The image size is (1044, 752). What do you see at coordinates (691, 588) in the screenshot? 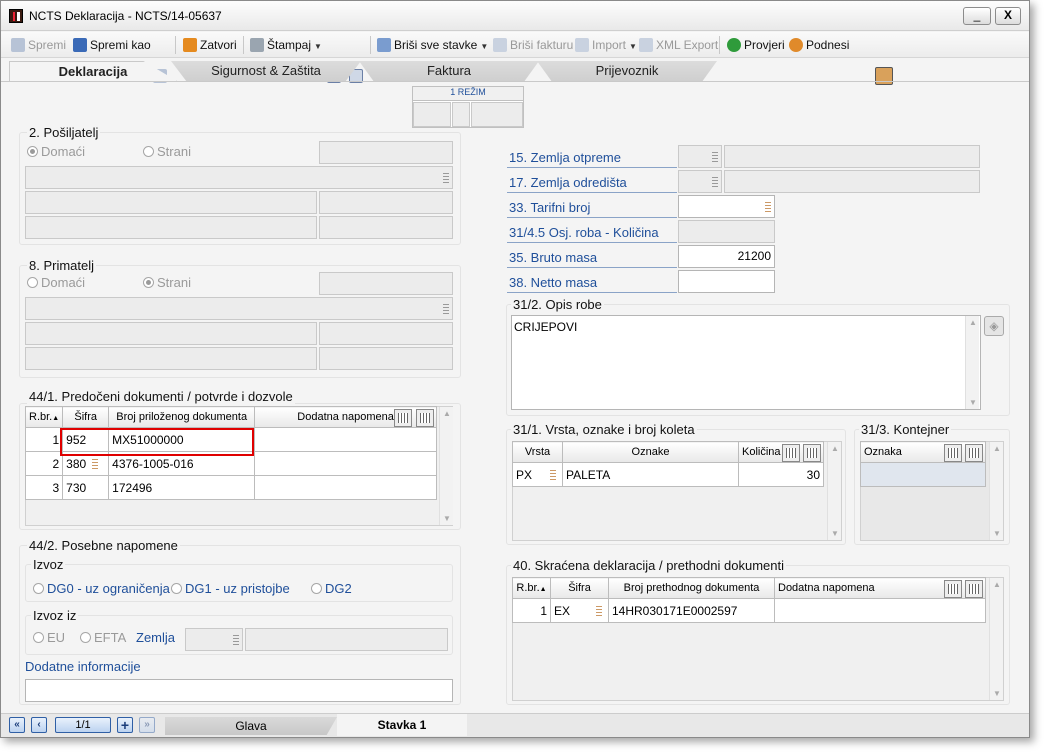
I see `col-broj-prethodnog: Broj prethodnog dokumenta` at bounding box center [691, 588].